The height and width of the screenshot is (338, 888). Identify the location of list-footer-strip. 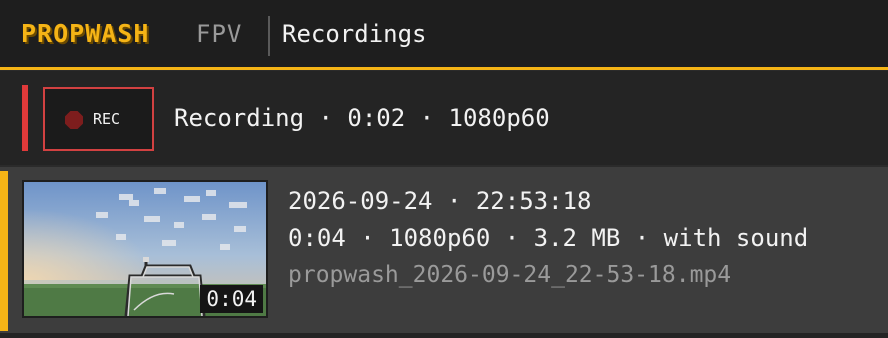
(444, 335).